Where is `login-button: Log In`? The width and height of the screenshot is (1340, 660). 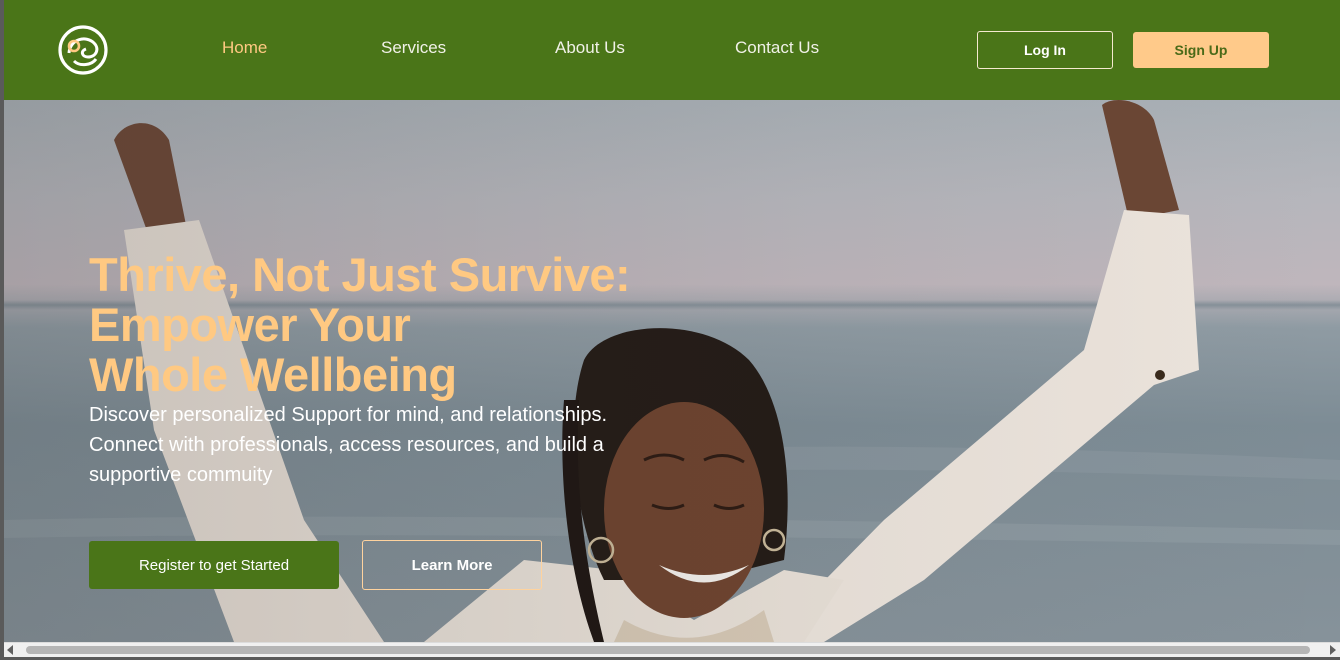
login-button: Log In is located at coordinates (1045, 50).